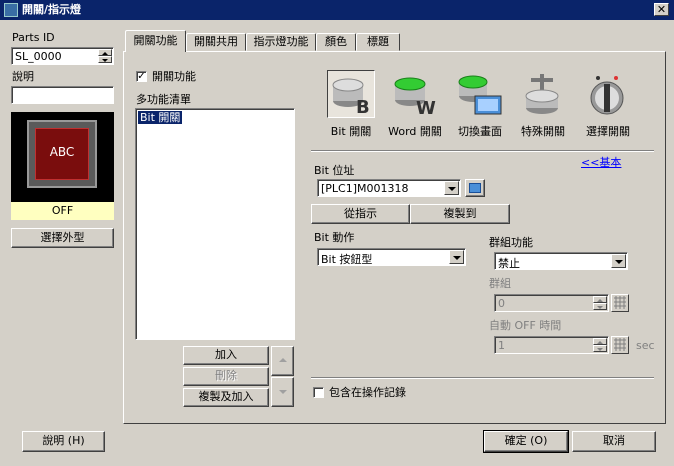 The image size is (674, 466). I want to click on bit-address-combo: [PLC1]M001318, so click(389, 188).